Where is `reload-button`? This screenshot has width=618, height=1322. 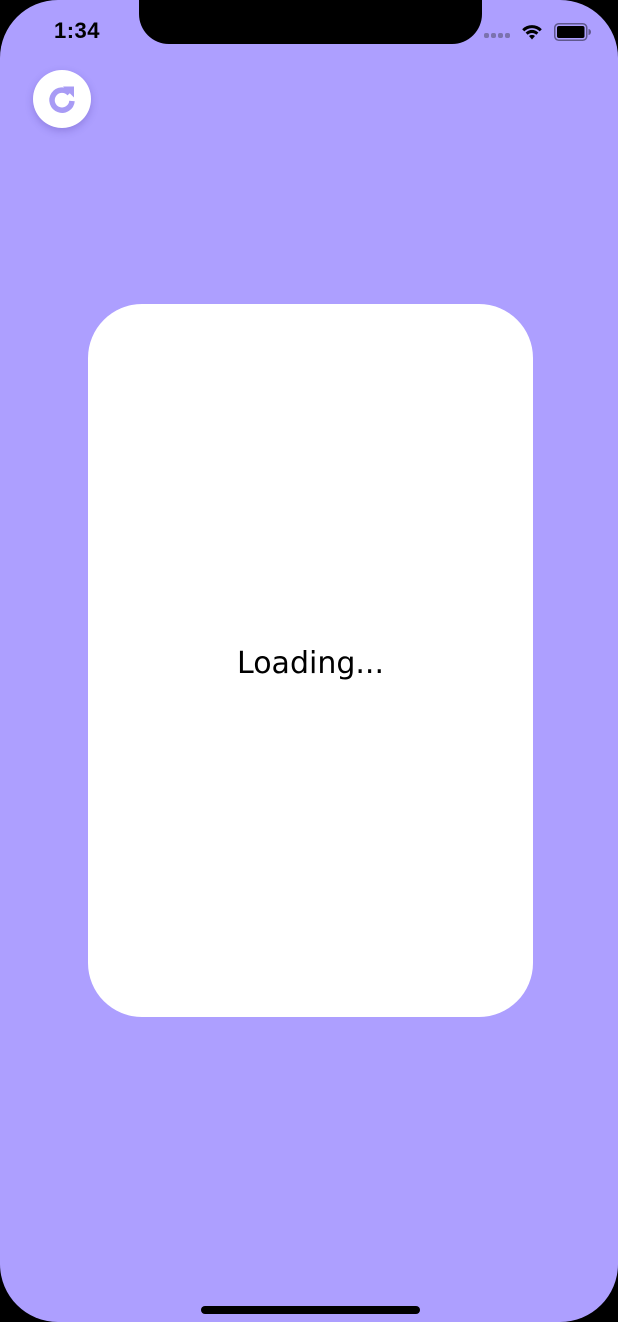 reload-button is located at coordinates (62, 99).